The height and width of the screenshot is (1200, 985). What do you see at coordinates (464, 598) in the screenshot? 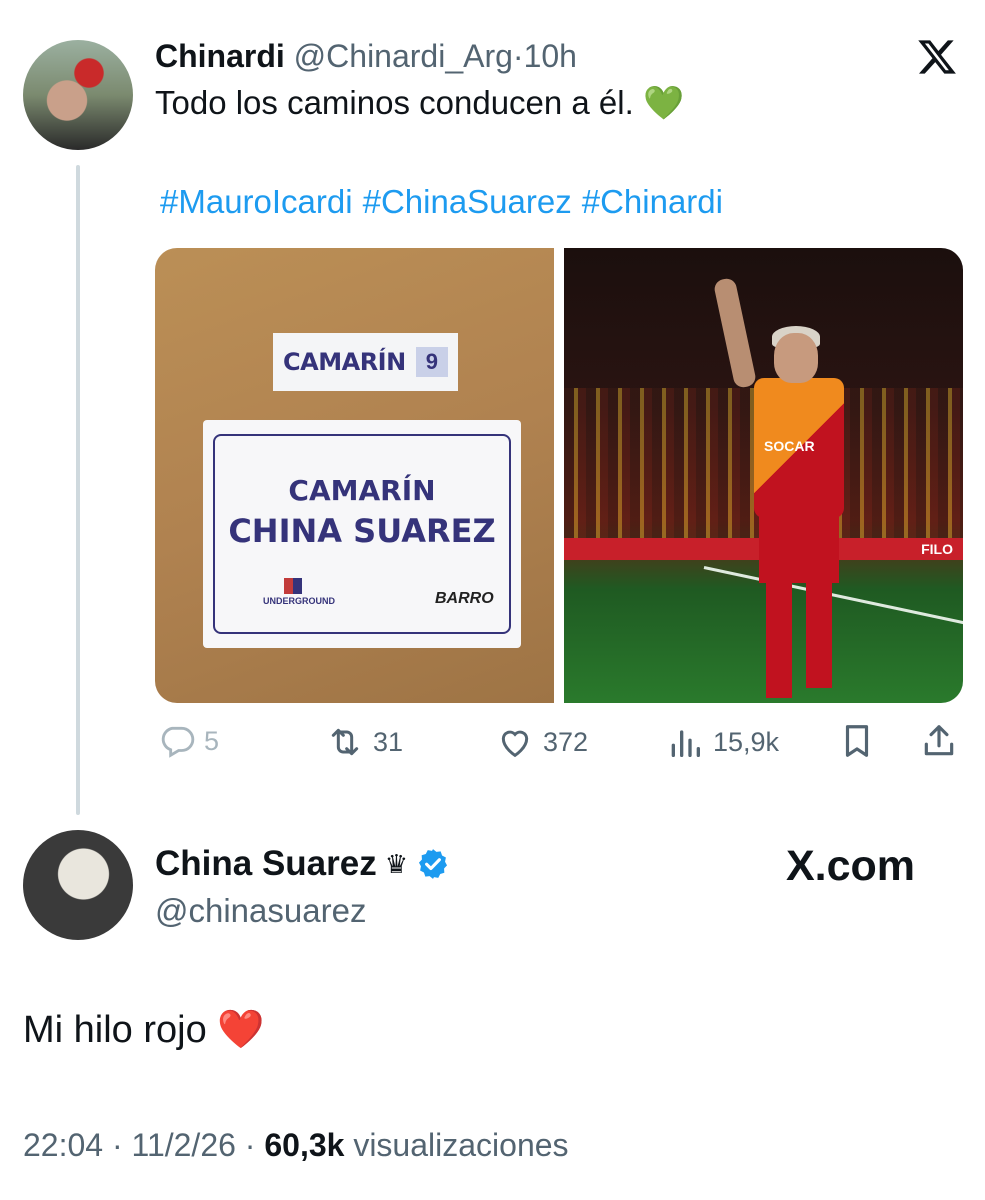
I see `barro-logo: BARRO` at bounding box center [464, 598].